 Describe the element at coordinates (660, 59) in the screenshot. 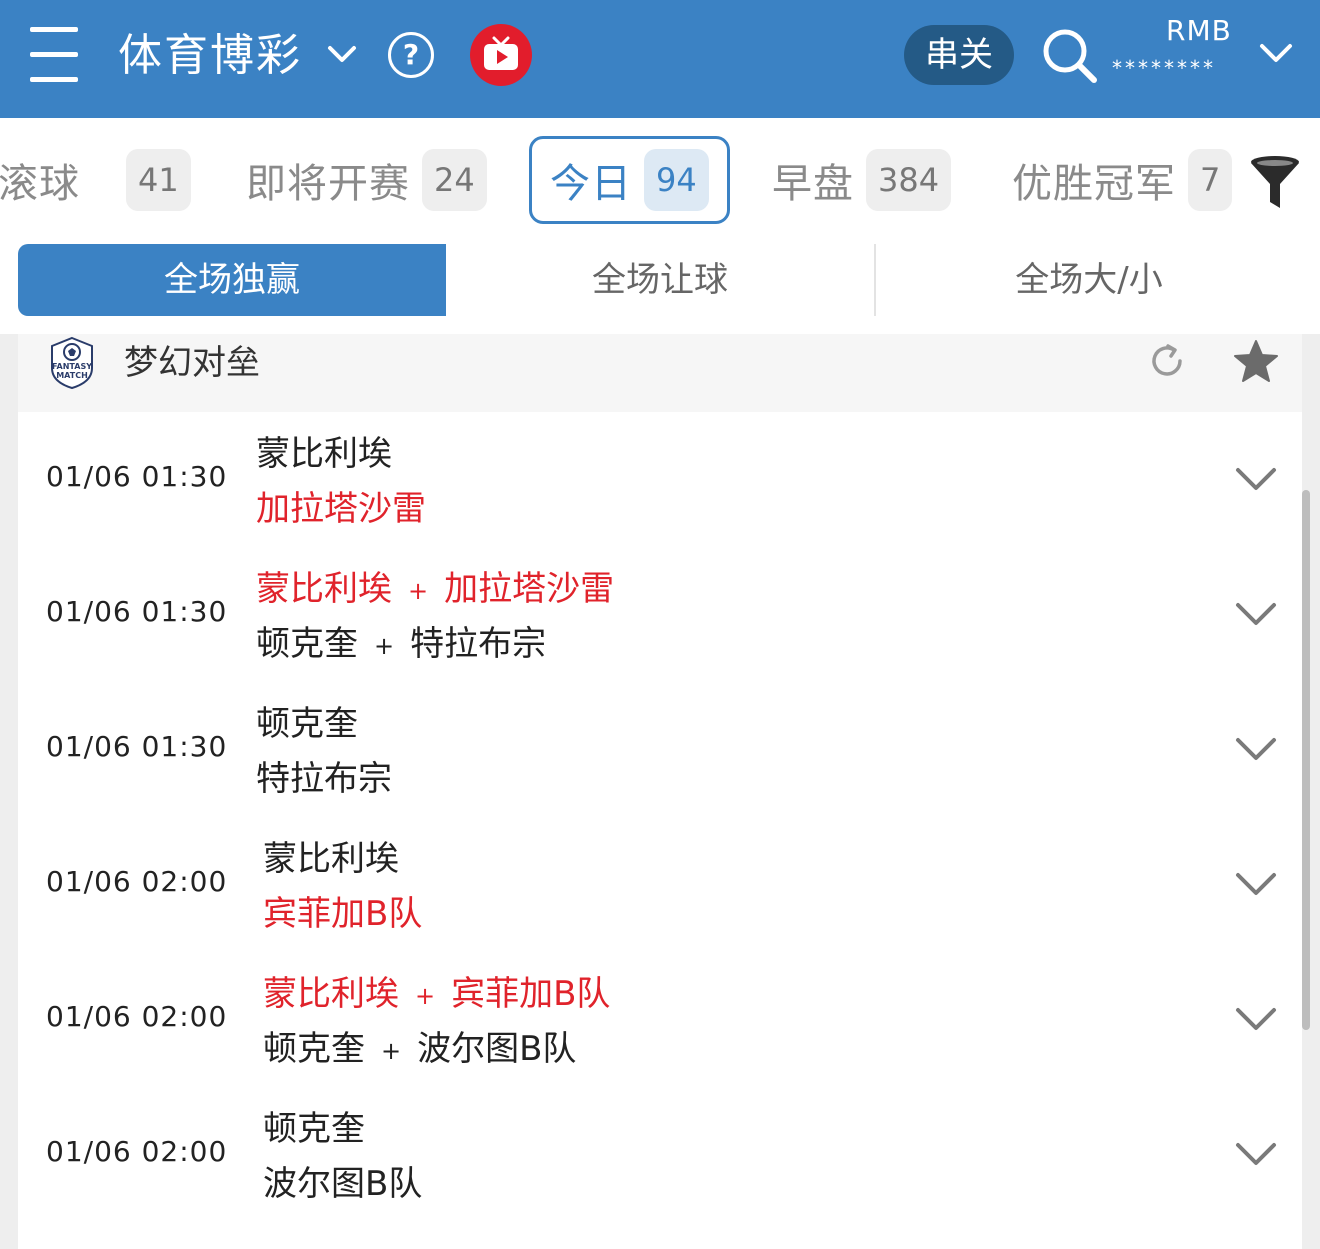

I see `app-header: 体育博彩 ? 串关 RMB ********` at that location.